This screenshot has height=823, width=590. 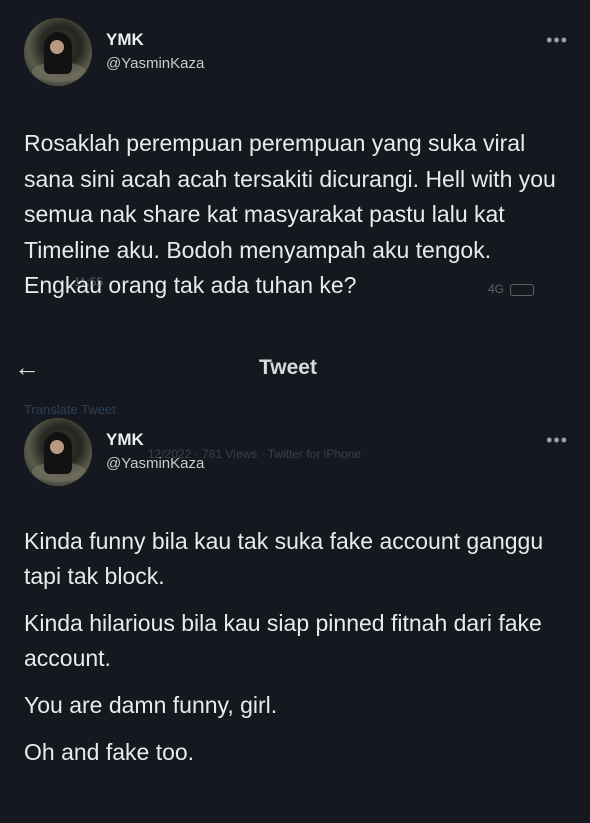 I want to click on tweet-paragraph: You are damn funny, girl., so click(x=151, y=705).